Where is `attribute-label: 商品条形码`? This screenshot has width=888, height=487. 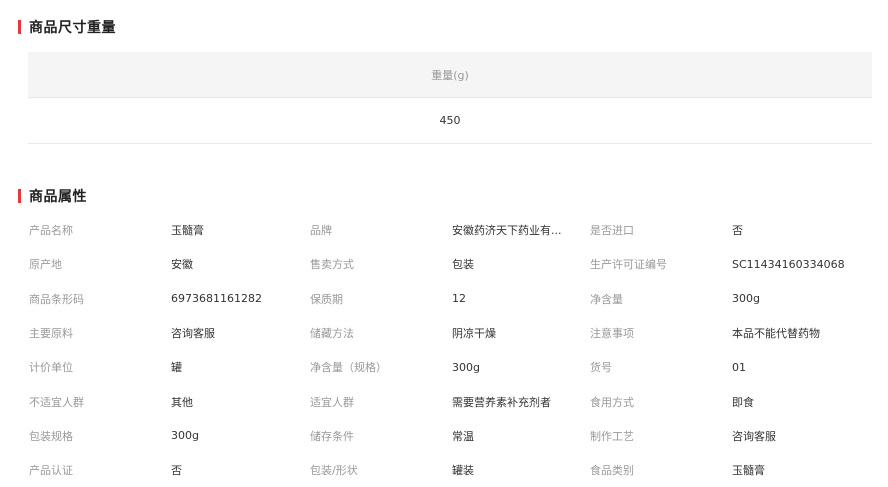 attribute-label: 商品条形码 is located at coordinates (56, 299).